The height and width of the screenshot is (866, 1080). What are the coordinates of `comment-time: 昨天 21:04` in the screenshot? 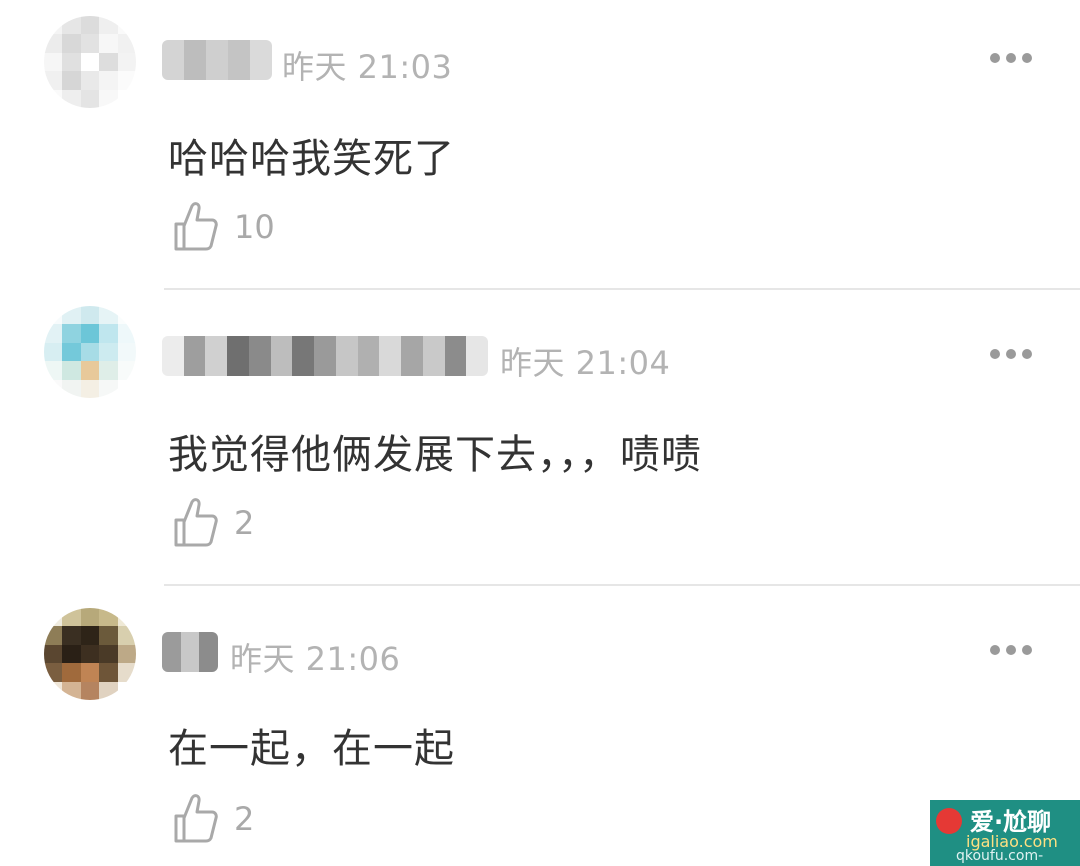 It's located at (585, 363).